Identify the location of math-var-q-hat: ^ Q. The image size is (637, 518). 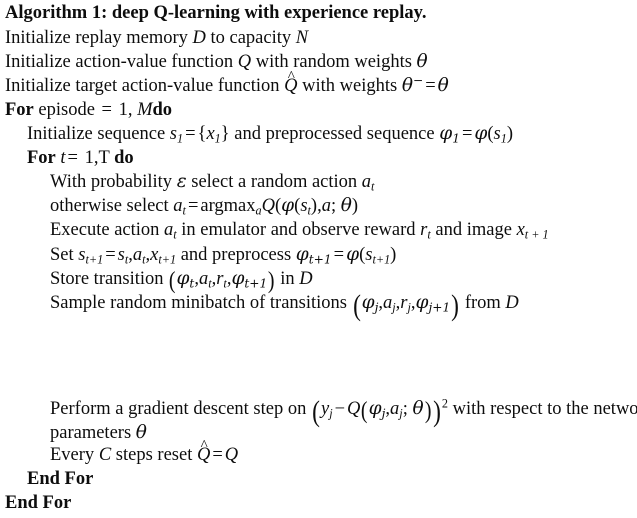
(290, 82).